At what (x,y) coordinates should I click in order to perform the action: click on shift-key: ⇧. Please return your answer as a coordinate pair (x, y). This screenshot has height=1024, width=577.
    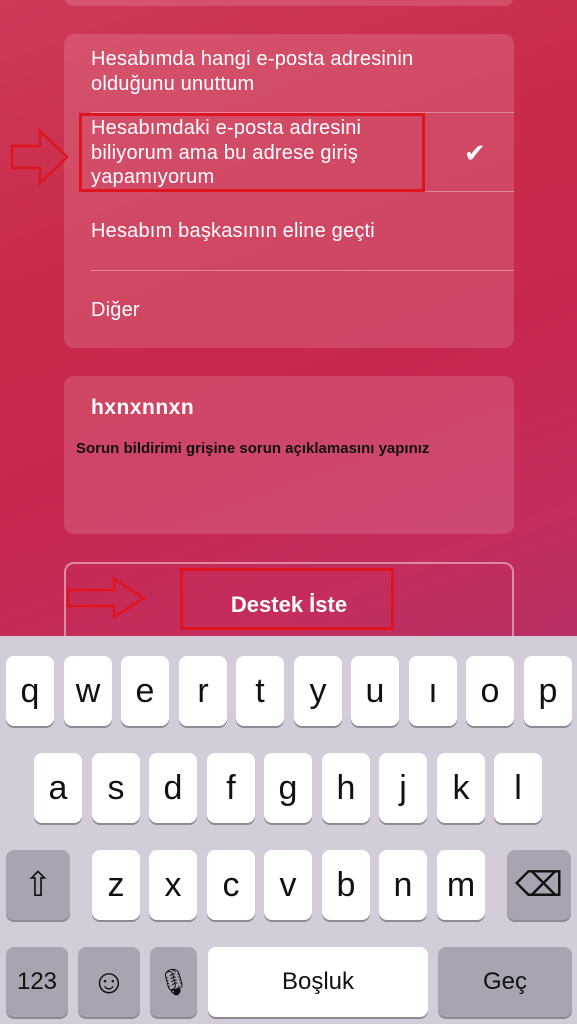
    Looking at the image, I should click on (38, 885).